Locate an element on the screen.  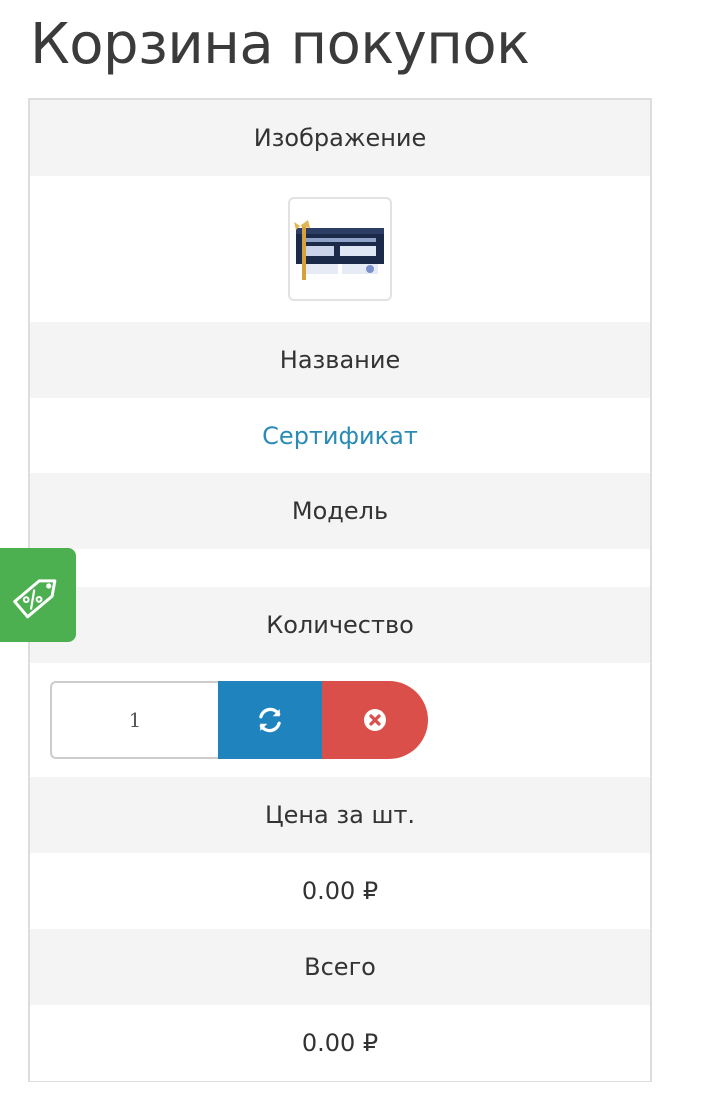
update-quantity-button is located at coordinates (270, 720).